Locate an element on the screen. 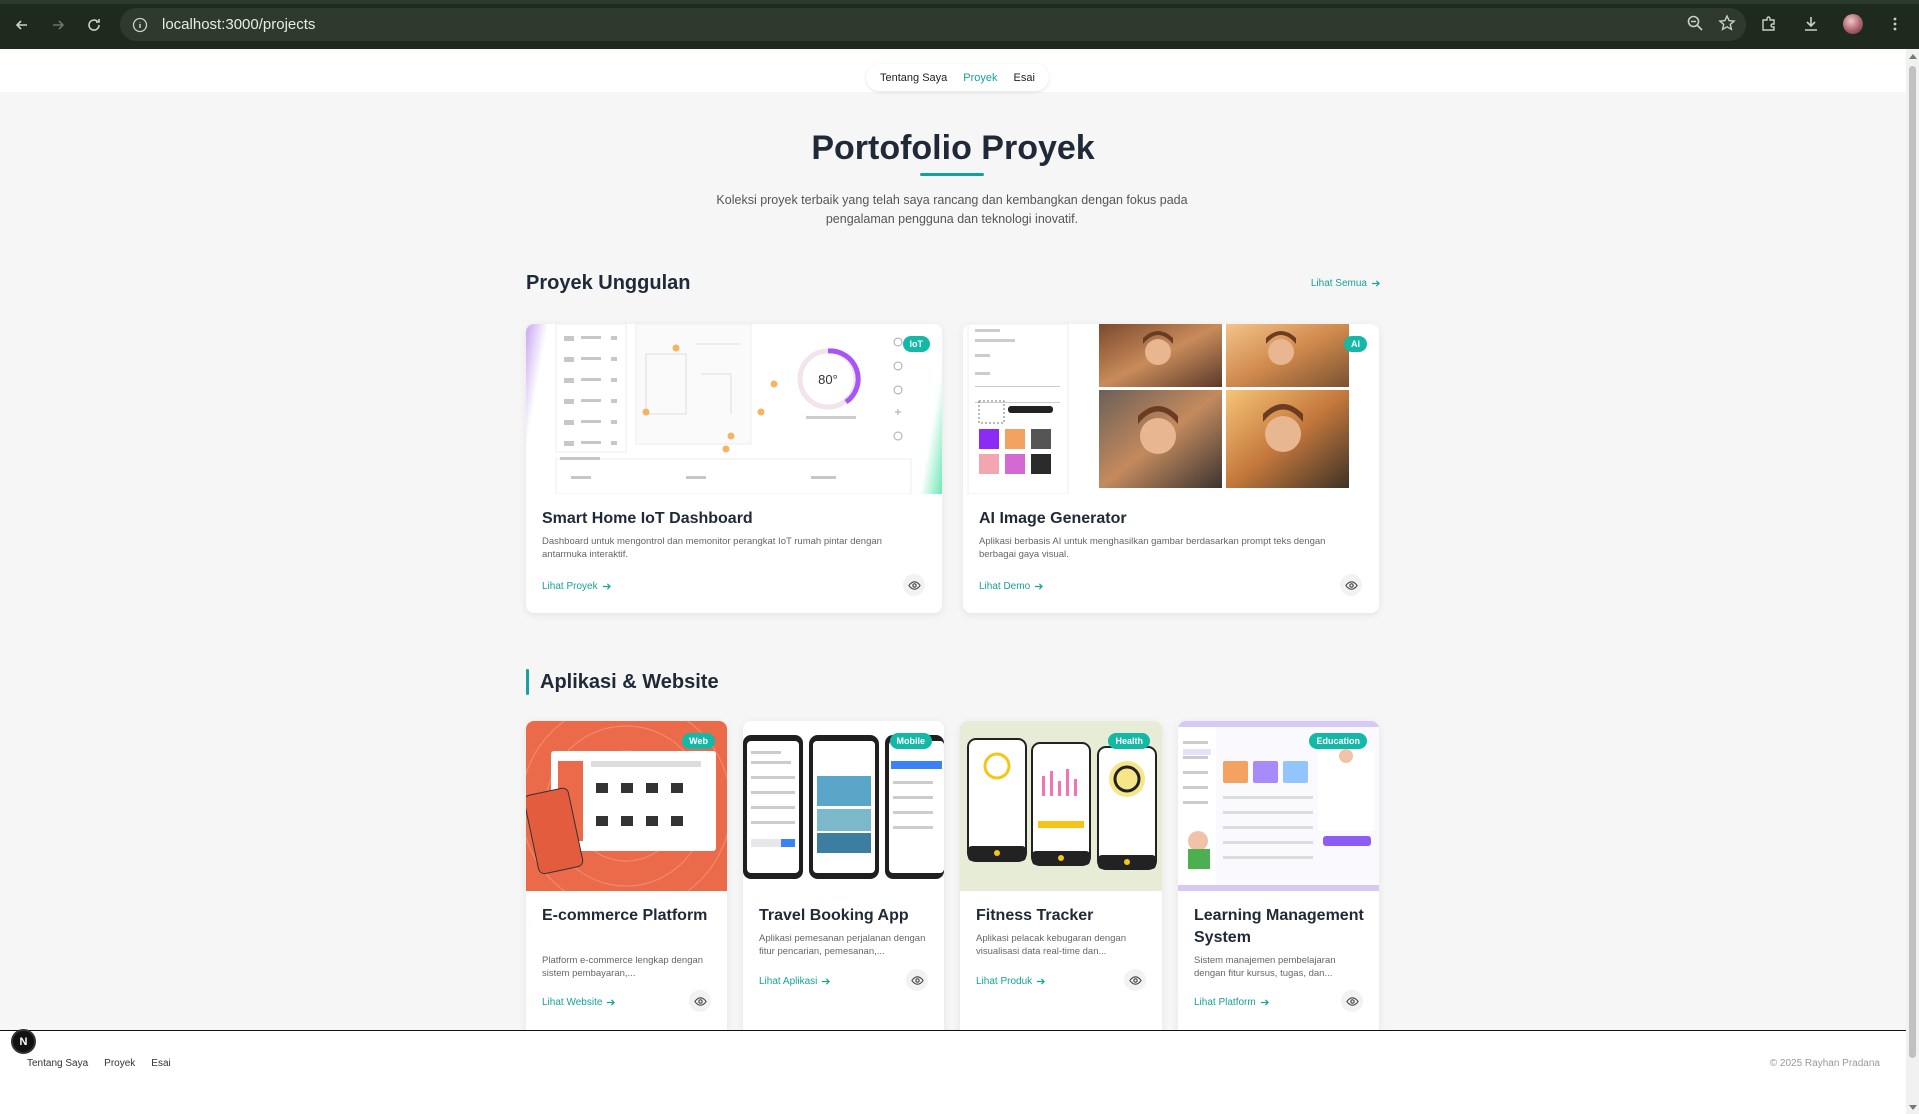 The width and height of the screenshot is (1919, 1114). page-scrollbar is located at coordinates (1912, 581).